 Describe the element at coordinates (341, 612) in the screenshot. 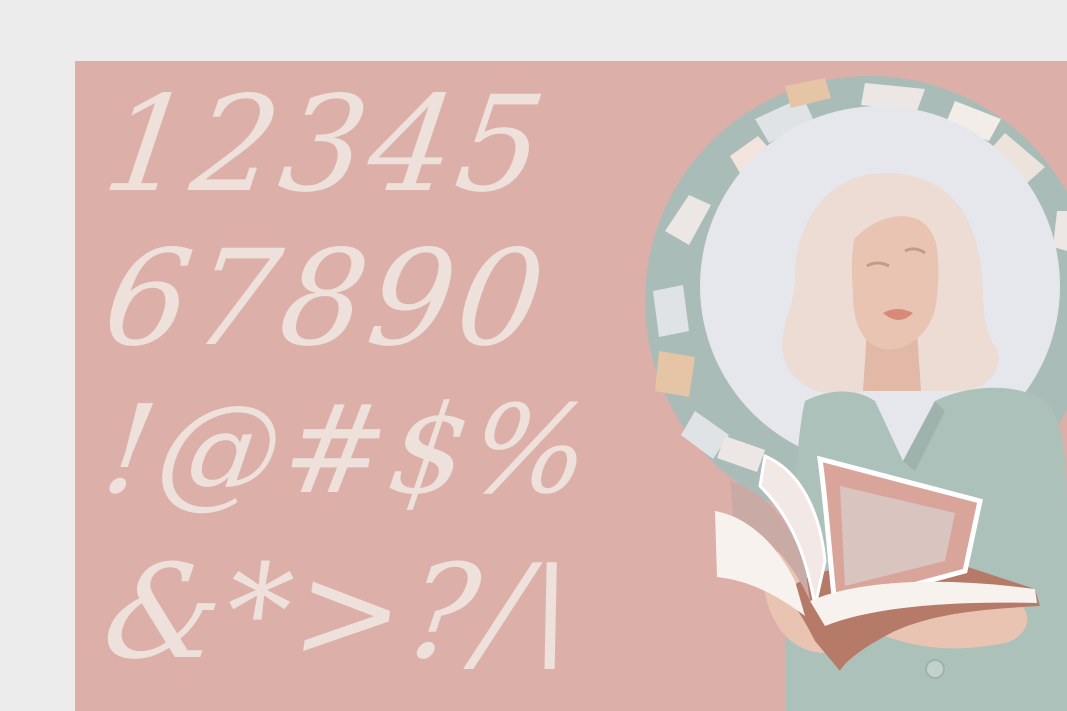

I see `glyph-row-symbols-2: &*>?/\` at that location.